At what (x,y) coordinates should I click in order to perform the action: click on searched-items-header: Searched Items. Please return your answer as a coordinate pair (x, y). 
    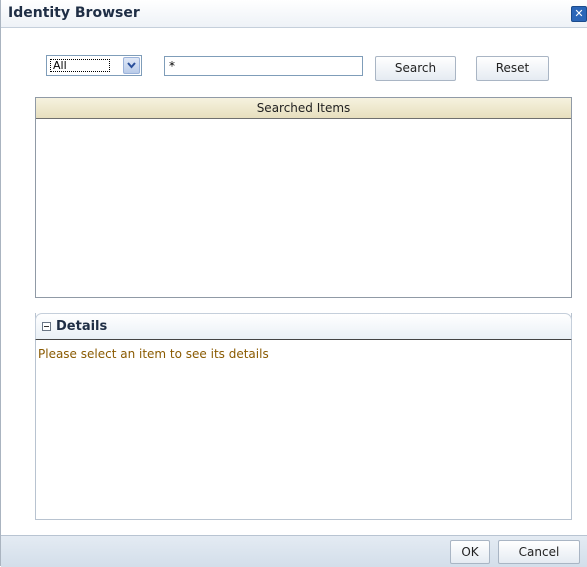
    Looking at the image, I should click on (303, 108).